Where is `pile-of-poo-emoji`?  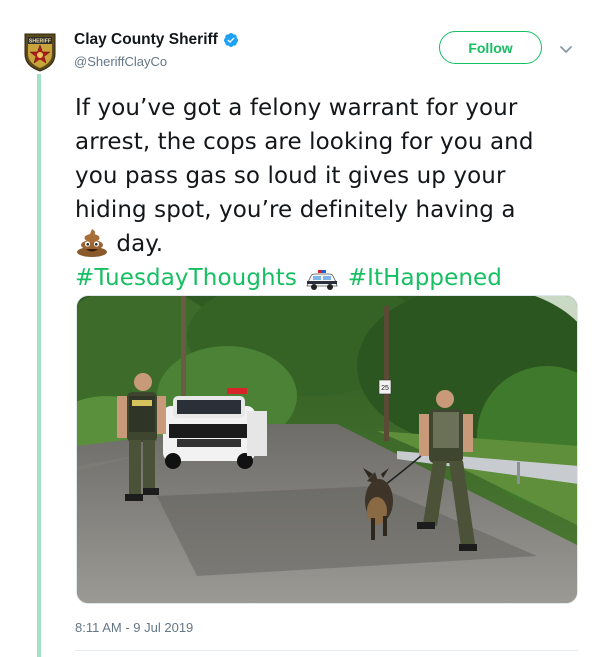 pile-of-poo-emoji is located at coordinates (92, 243).